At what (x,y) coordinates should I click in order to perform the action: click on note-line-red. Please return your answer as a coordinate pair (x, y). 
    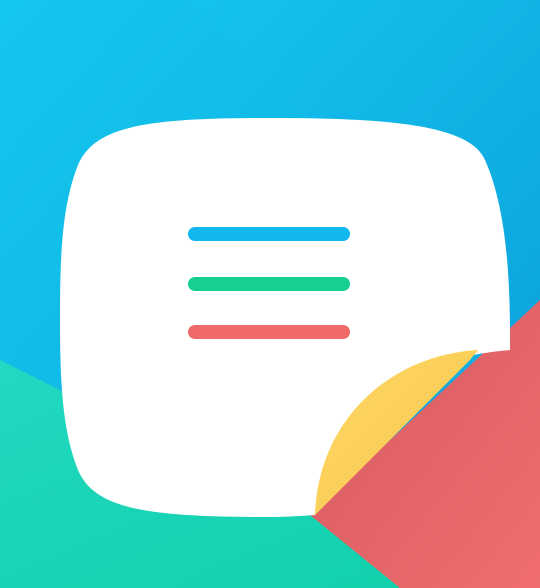
    Looking at the image, I should click on (269, 332).